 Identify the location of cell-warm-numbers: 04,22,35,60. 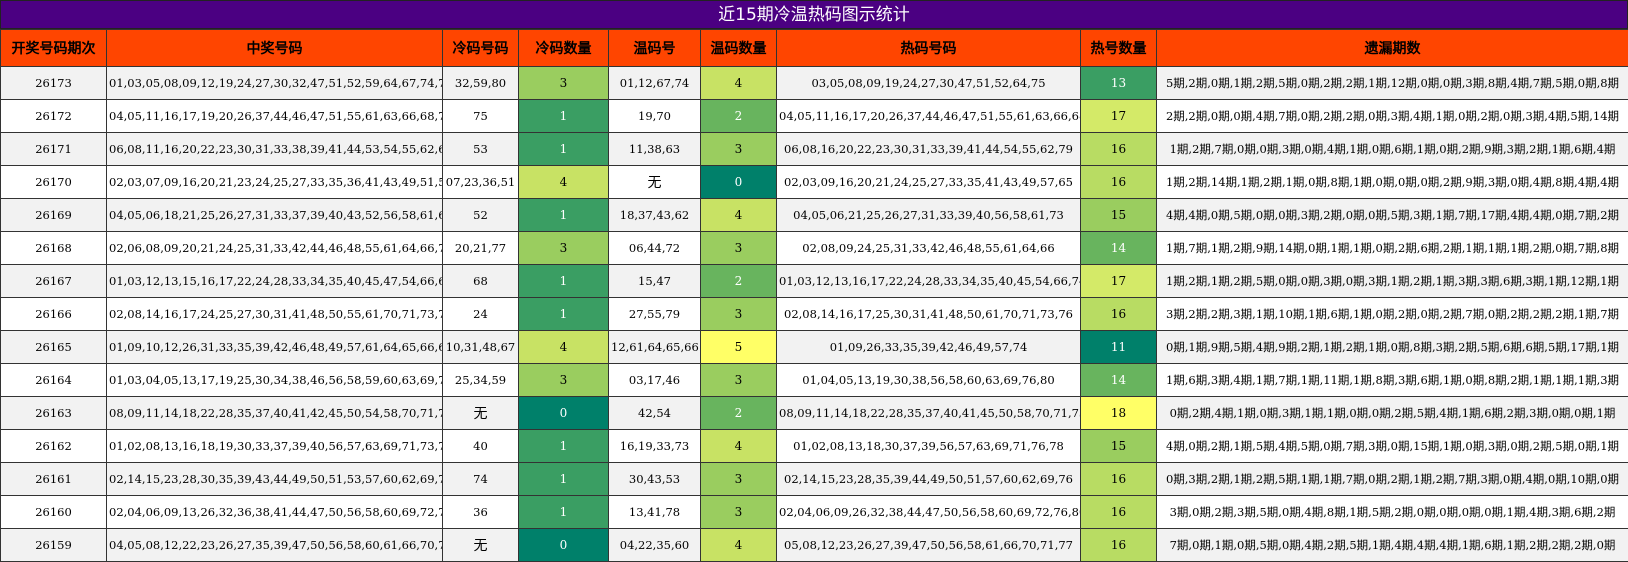
(654, 545).